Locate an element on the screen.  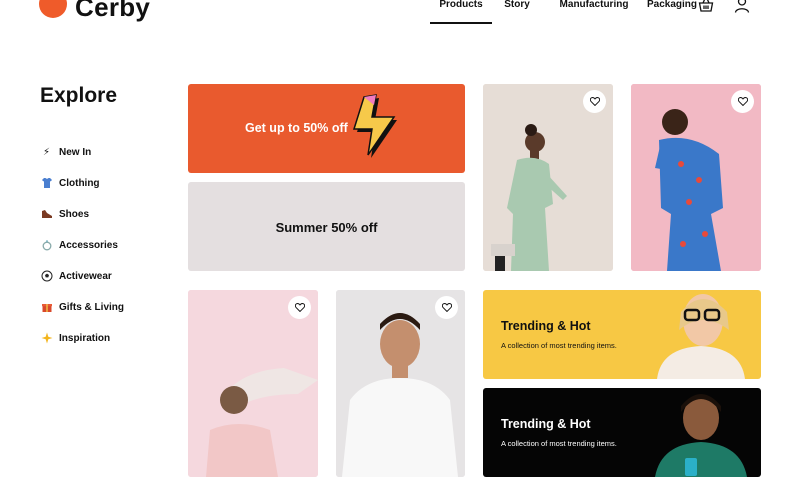
sidebar-item-gifts-living: Gifts & Living is located at coordinates (82, 307).